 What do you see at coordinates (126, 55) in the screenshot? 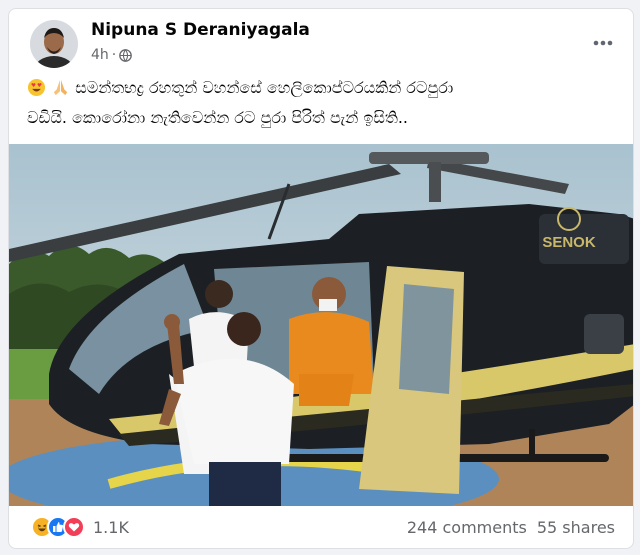
I see `globe-icon` at bounding box center [126, 55].